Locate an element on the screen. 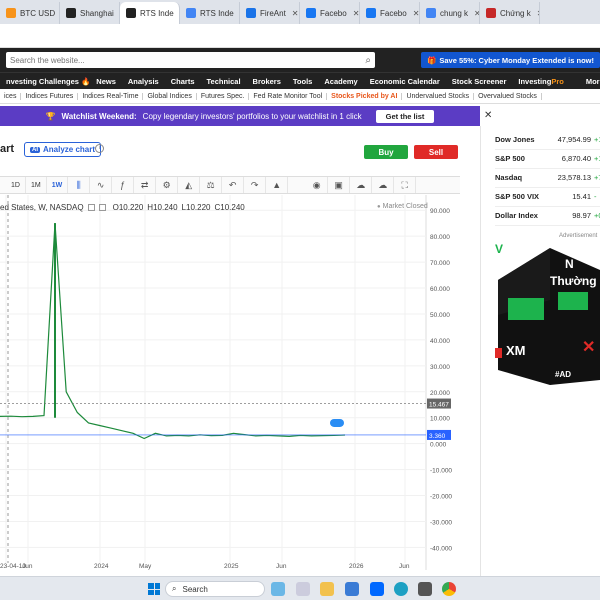  sub-nav-item: Global Indices is located at coordinates (170, 96).